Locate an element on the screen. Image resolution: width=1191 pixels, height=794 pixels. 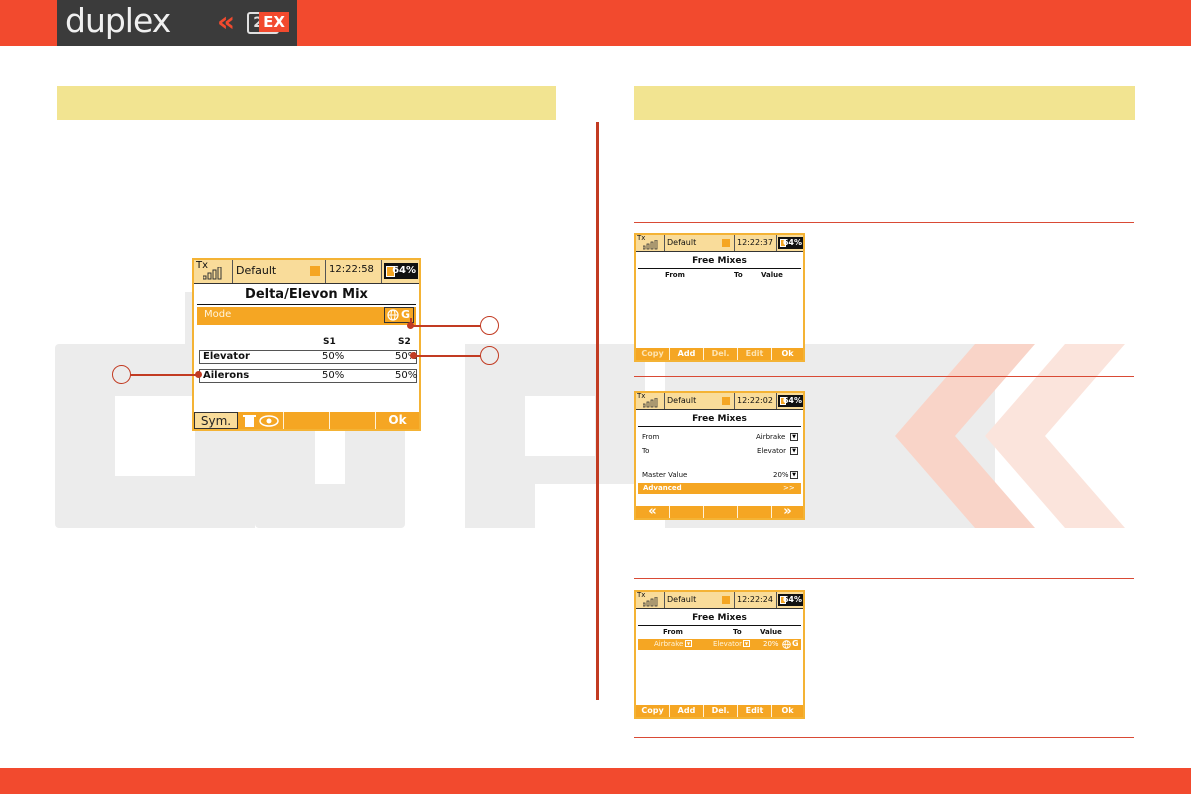
callout-leader-mode is located at coordinates (446, 326).